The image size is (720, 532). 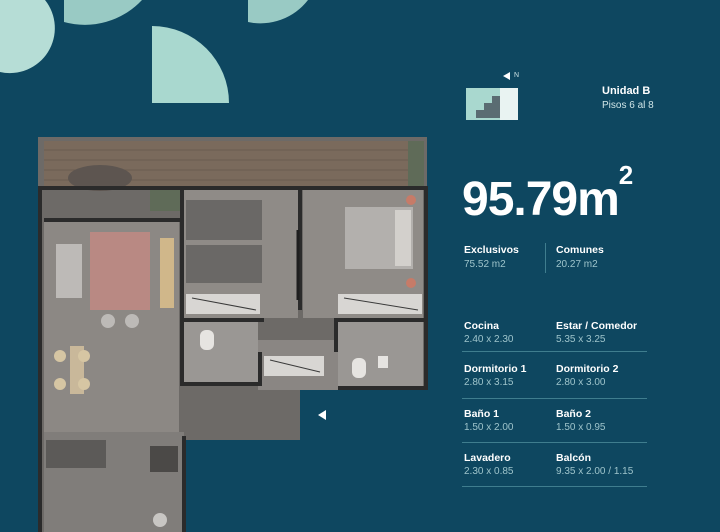 What do you see at coordinates (322, 415) in the screenshot?
I see `entrance-arrow-icon` at bounding box center [322, 415].